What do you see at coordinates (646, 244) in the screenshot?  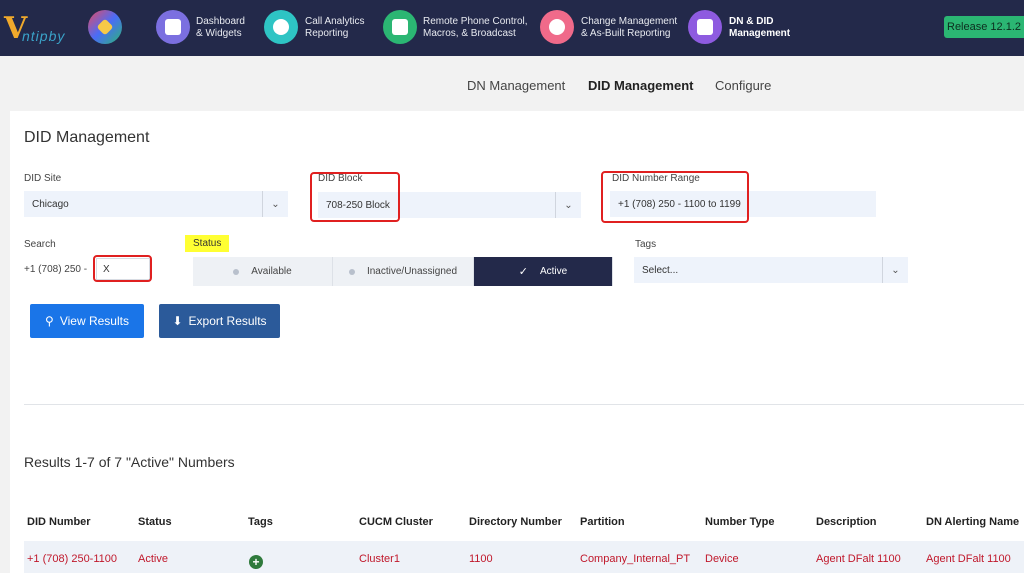 I see `tags-label: Tags` at bounding box center [646, 244].